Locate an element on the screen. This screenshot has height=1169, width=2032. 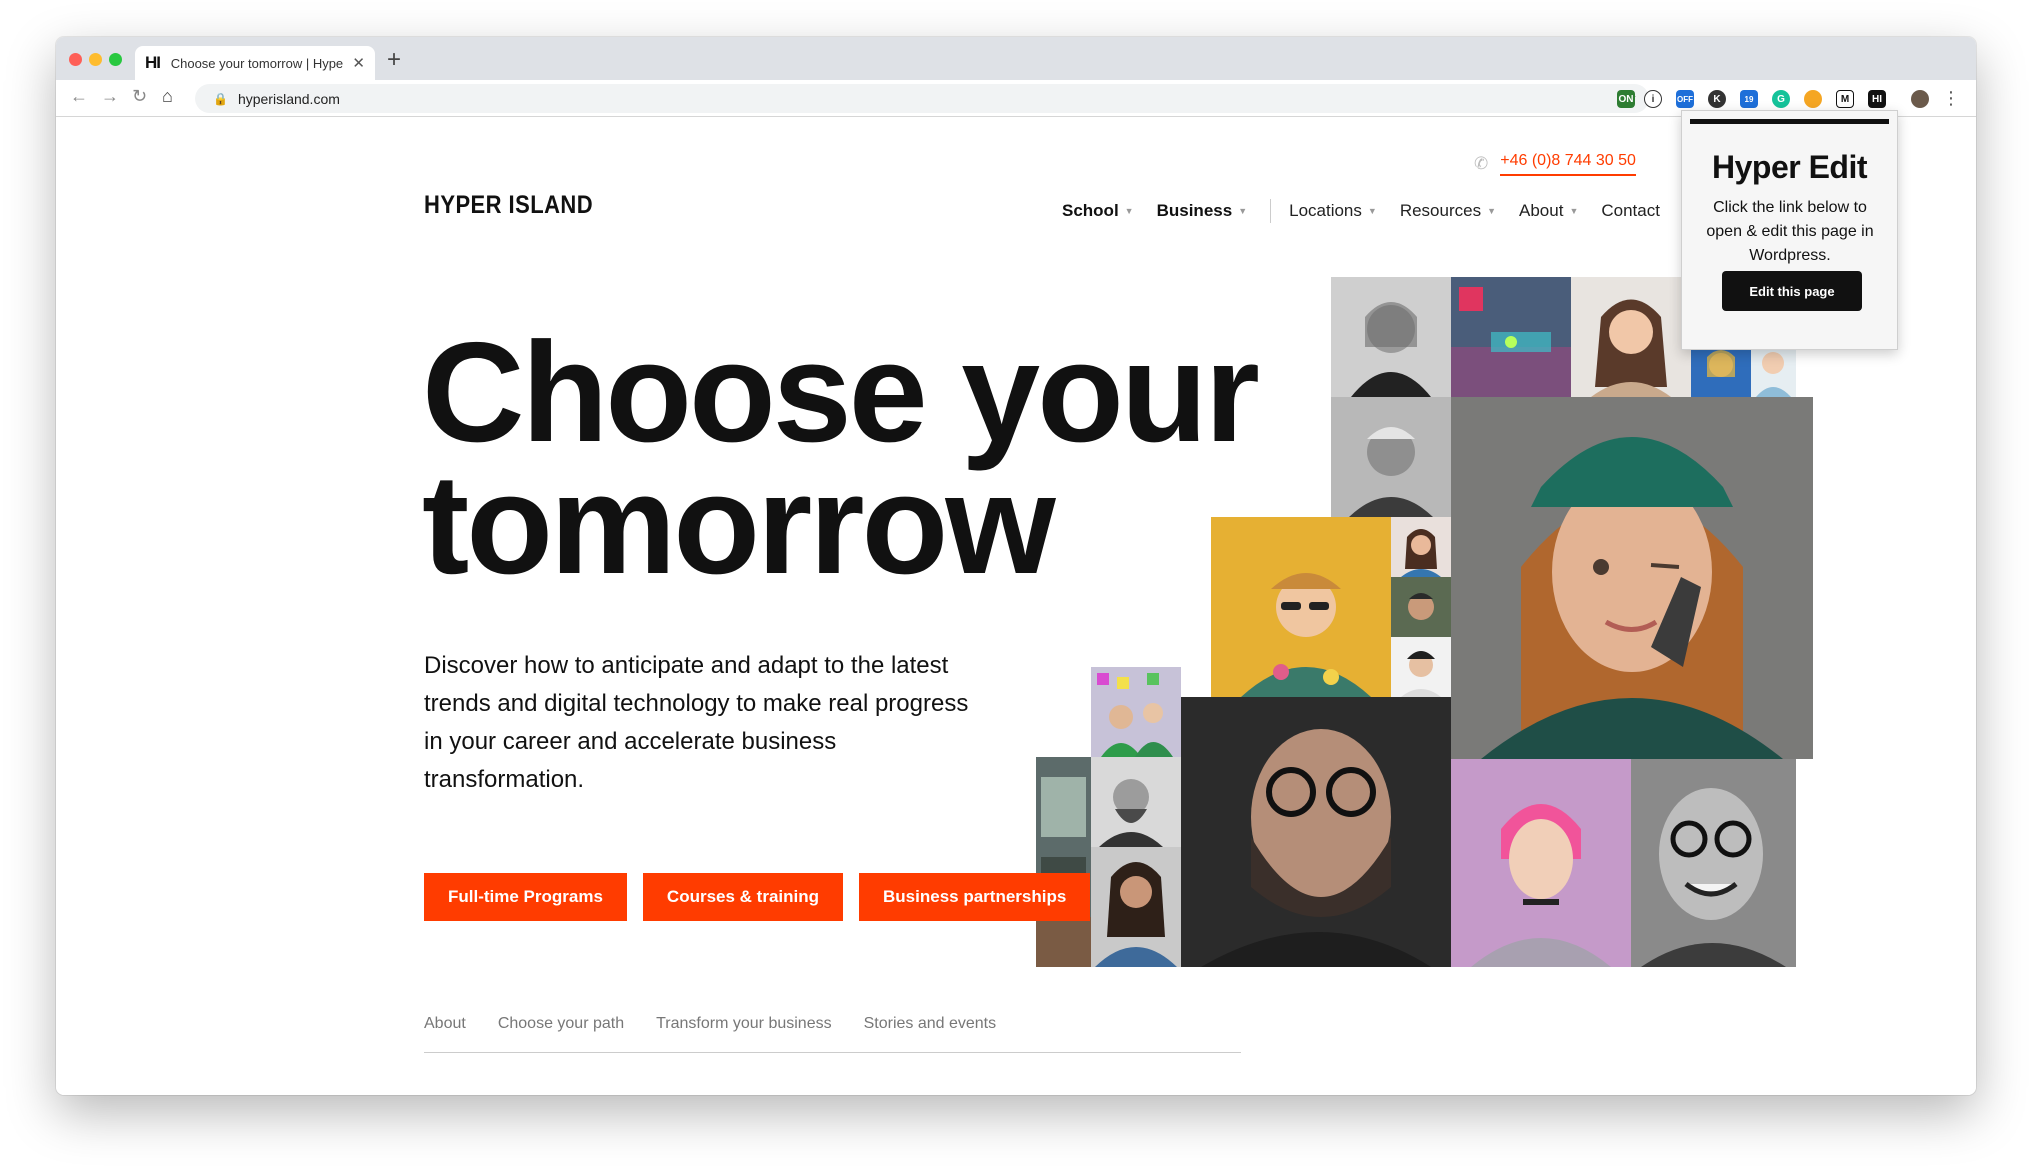
nav-item-locations: Locations ▼ is located at coordinates (1333, 211).